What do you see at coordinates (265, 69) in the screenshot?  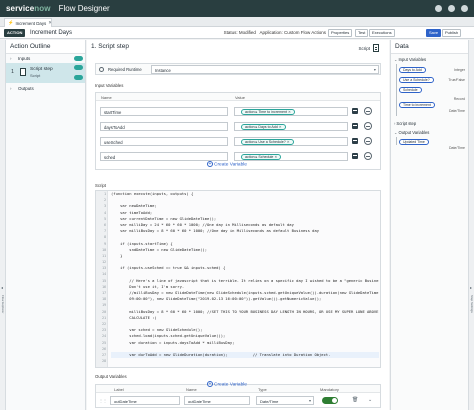 I see `required-runtime-select: Instance` at bounding box center [265, 69].